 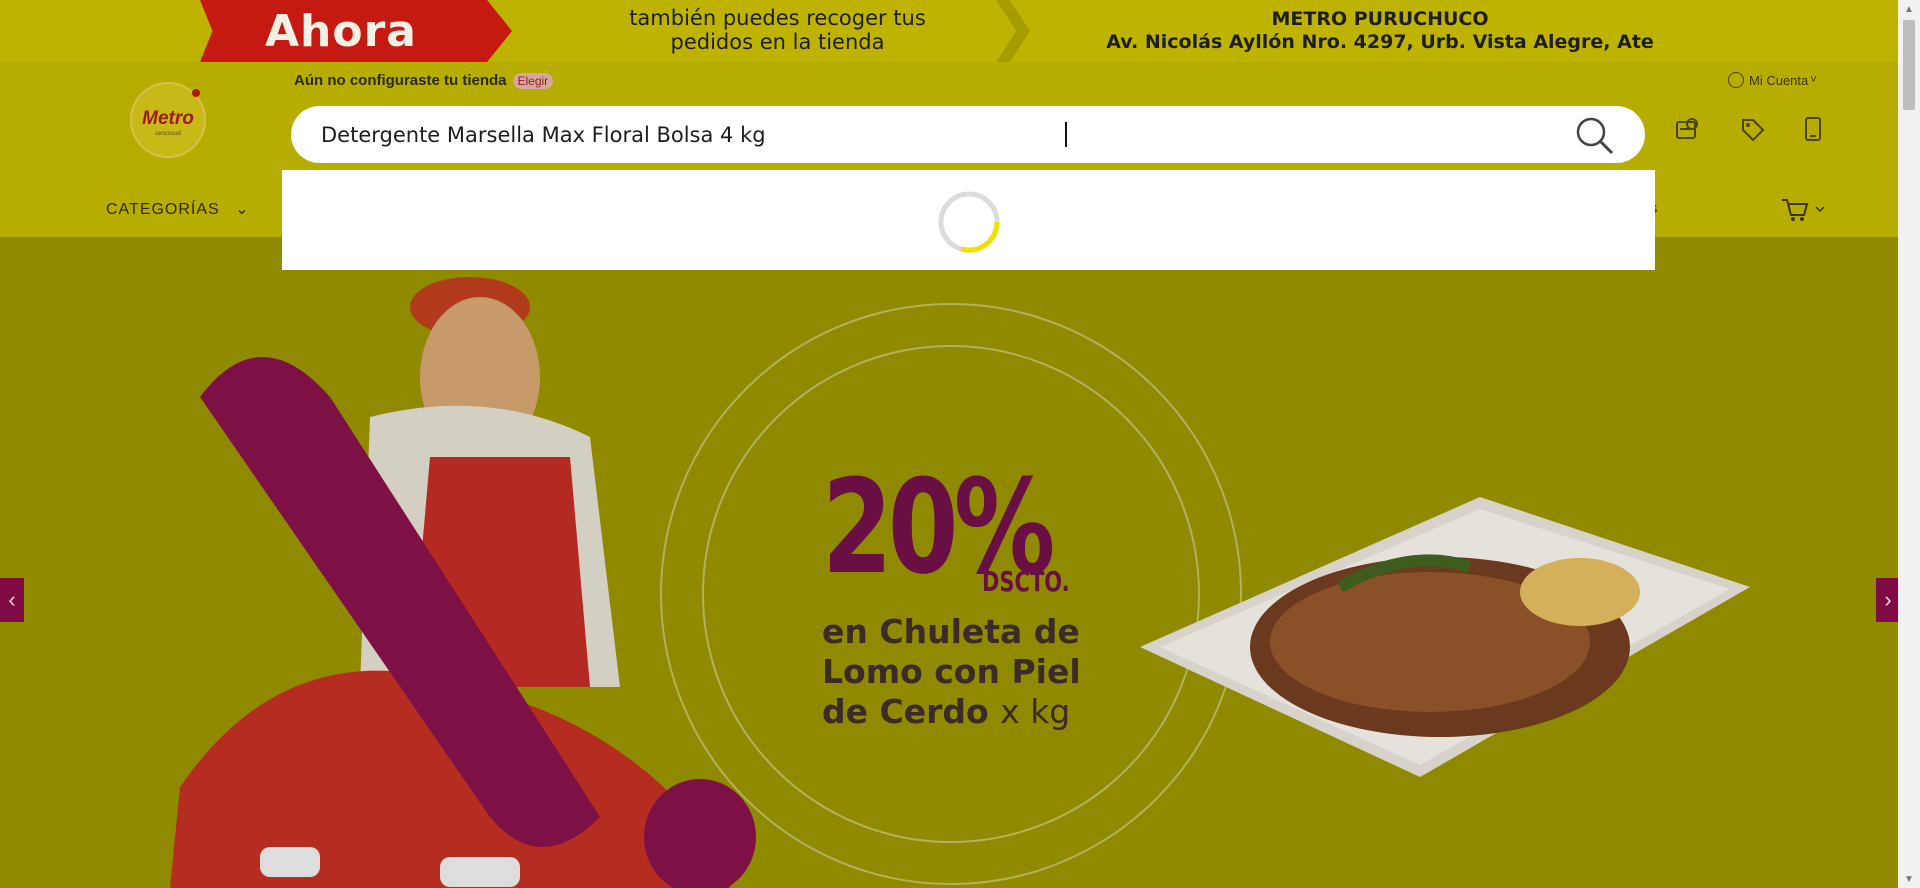 I want to click on logo-word: Metro, so click(x=168, y=118).